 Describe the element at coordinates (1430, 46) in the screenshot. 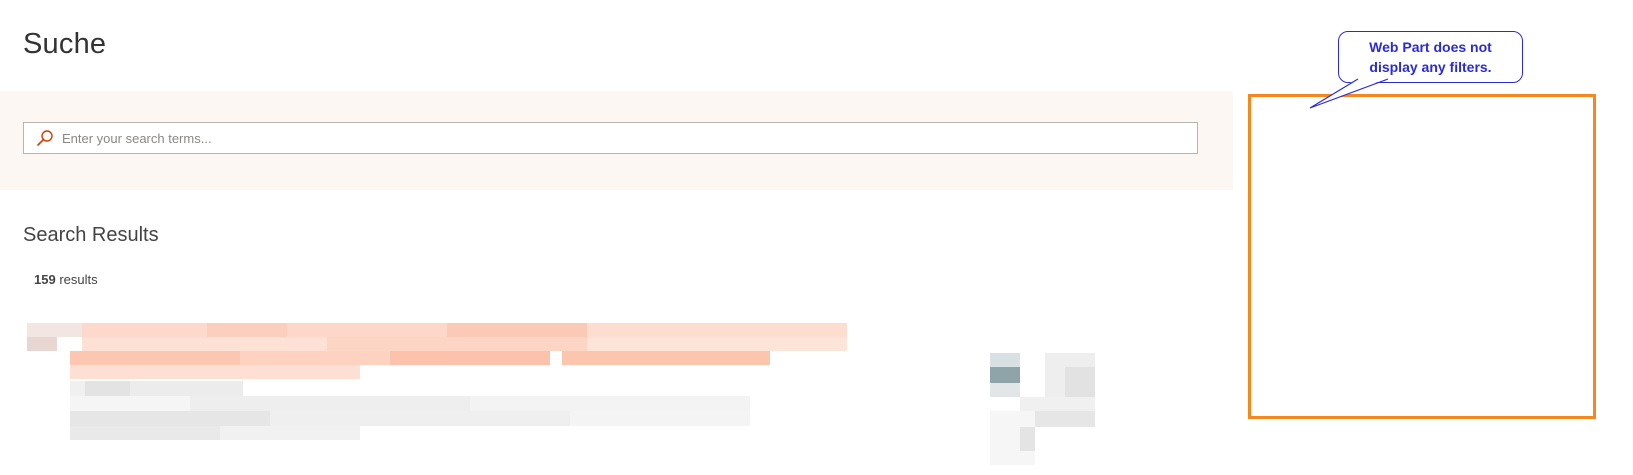

I see `callout-line: Web Part does not` at that location.